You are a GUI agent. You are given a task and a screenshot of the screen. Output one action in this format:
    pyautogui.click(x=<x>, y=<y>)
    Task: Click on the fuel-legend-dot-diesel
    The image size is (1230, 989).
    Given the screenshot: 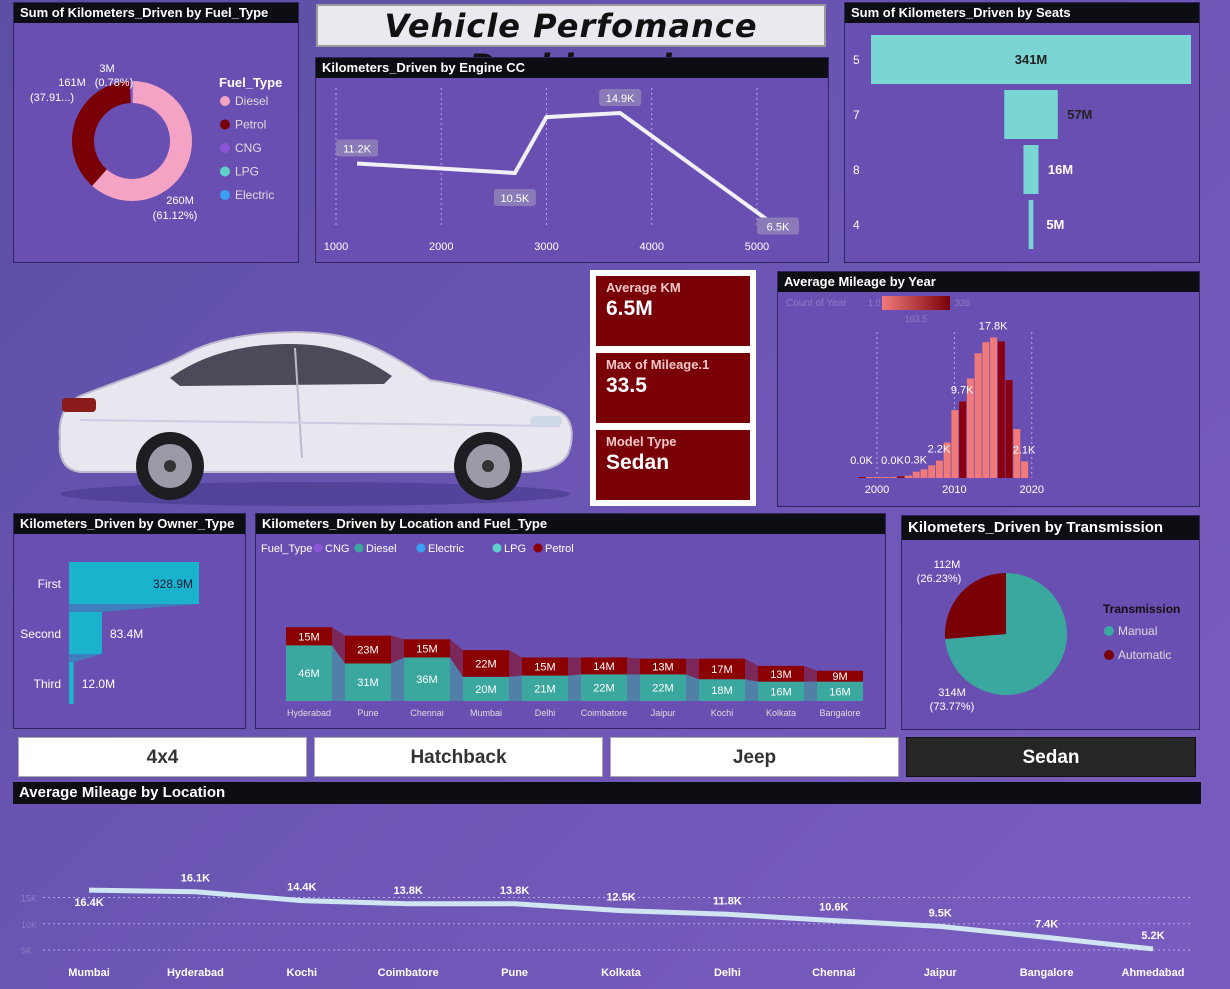 What is the action you would take?
    pyautogui.click(x=225, y=101)
    